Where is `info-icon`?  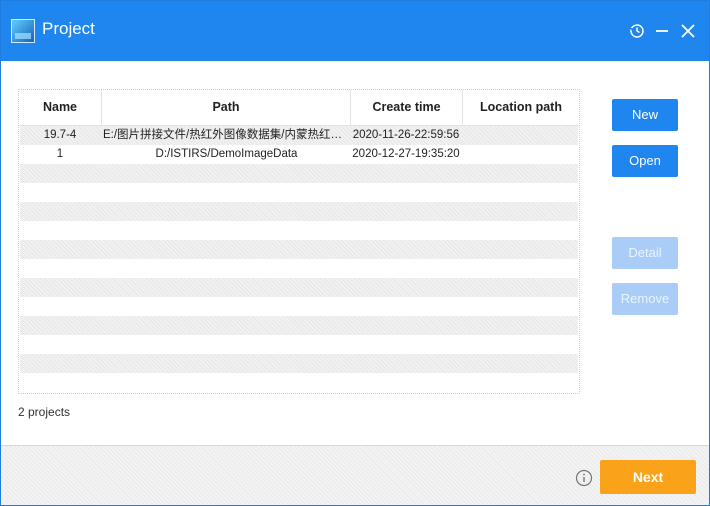 info-icon is located at coordinates (584, 478).